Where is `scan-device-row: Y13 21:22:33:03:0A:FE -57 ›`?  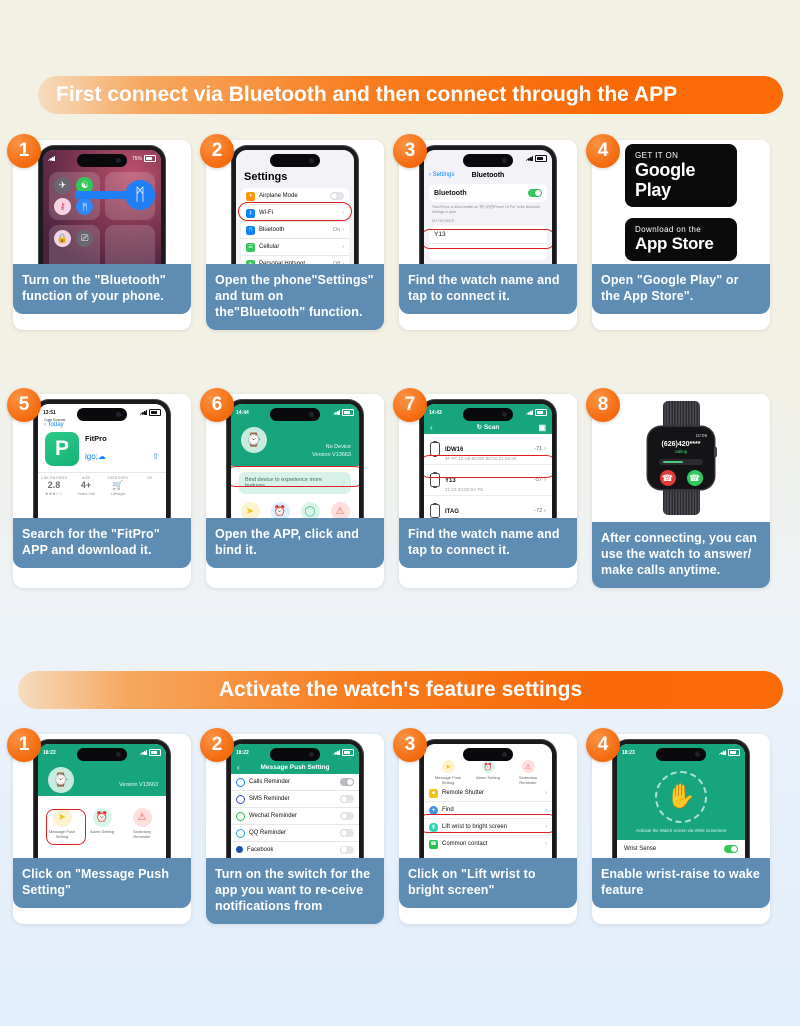
scan-device-row: Y13 21:22:33:03:0A:FE -57 › is located at coordinates (488, 480).